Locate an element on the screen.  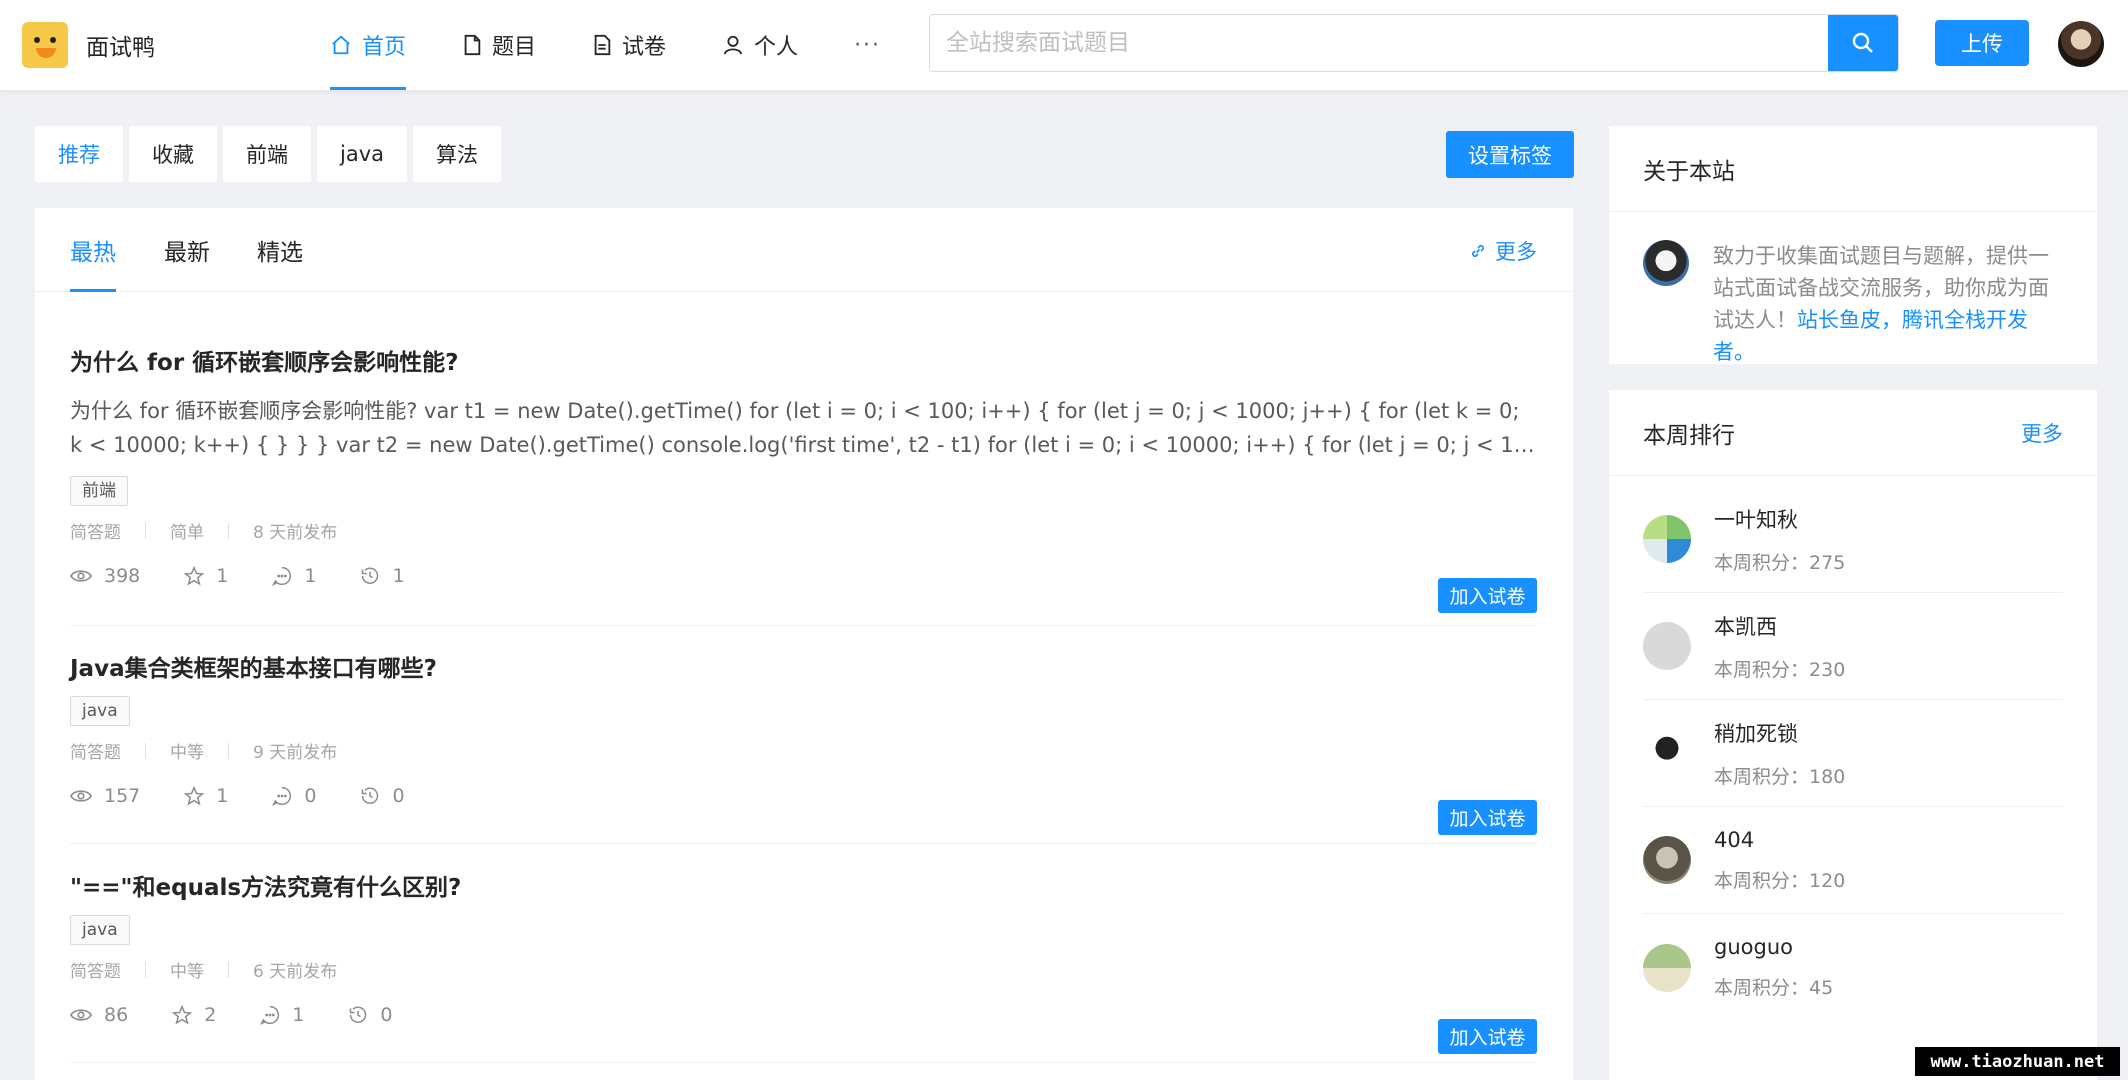
question-meta: 简答题 简单 8 天前发布 is located at coordinates (803, 530).